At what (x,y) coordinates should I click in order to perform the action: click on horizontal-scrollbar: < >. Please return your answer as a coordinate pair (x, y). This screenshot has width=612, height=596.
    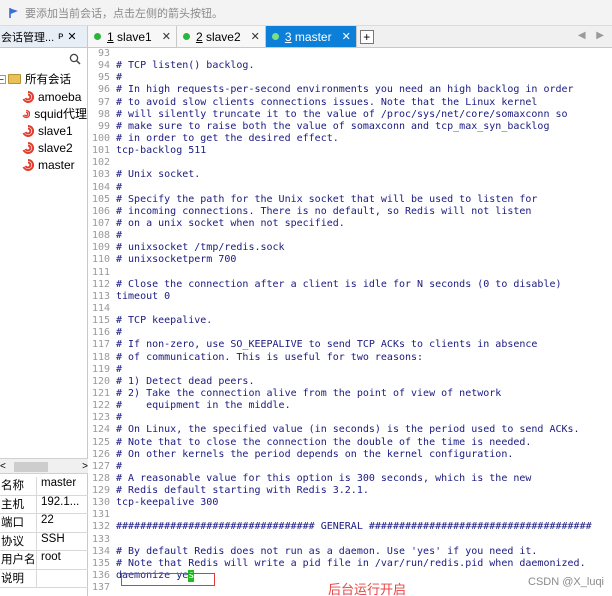
    Looking at the image, I should click on (44, 466).